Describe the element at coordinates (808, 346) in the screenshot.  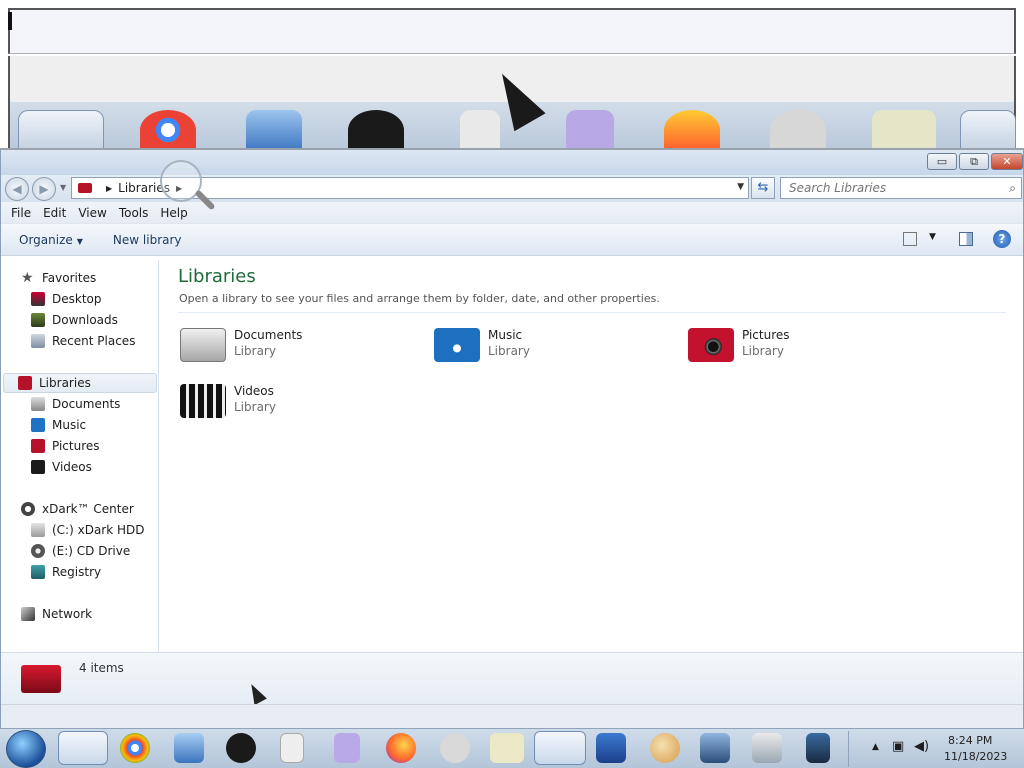
I see `library-pictures: Pictures Library` at that location.